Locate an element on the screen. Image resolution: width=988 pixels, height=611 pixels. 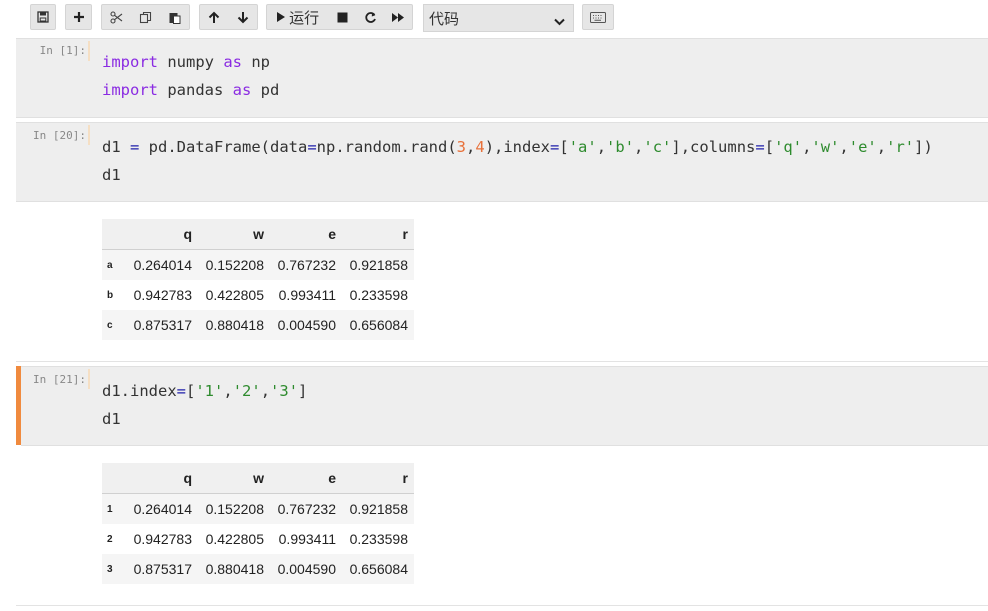
table-row: 2 0.942783 0.422805 0.993411 0.233598 is located at coordinates (258, 539).